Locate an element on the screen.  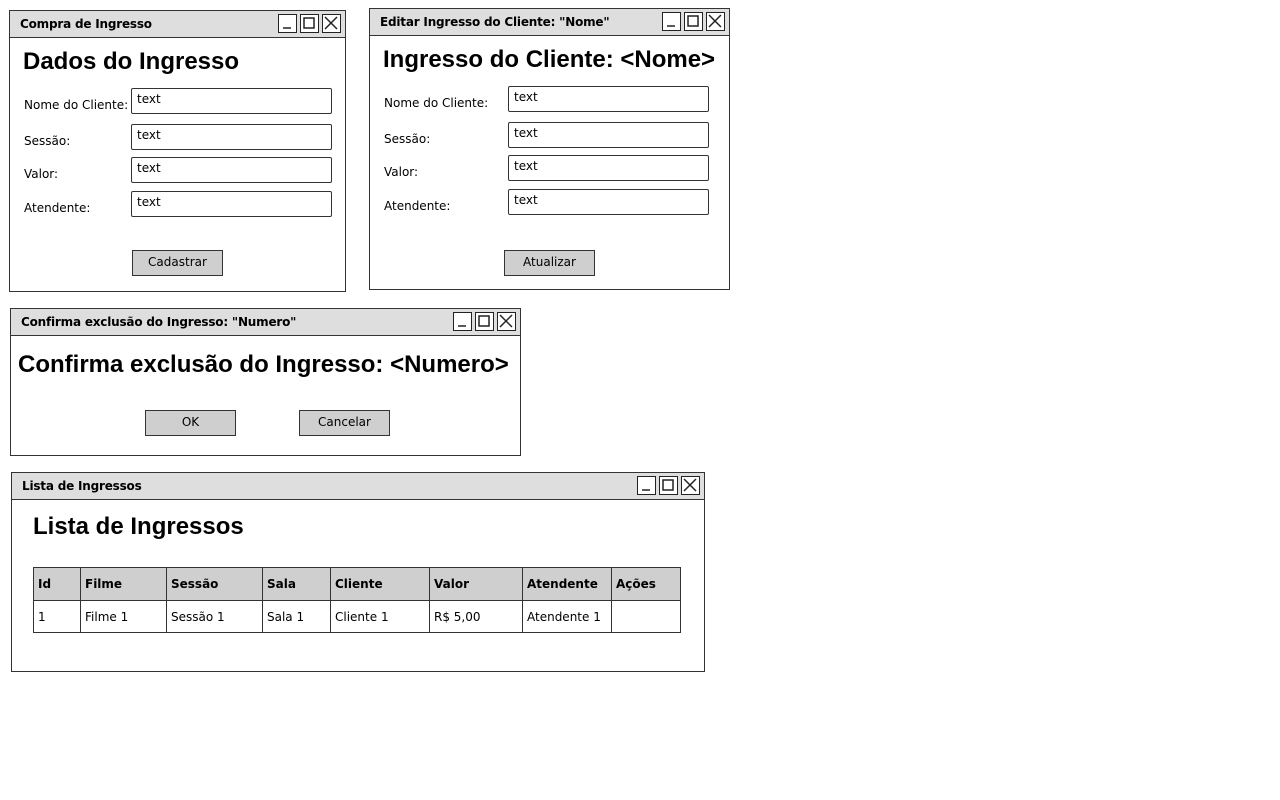
editar-titlebar: Editar Ingresso do Cliente: "Nome" is located at coordinates (549, 22).